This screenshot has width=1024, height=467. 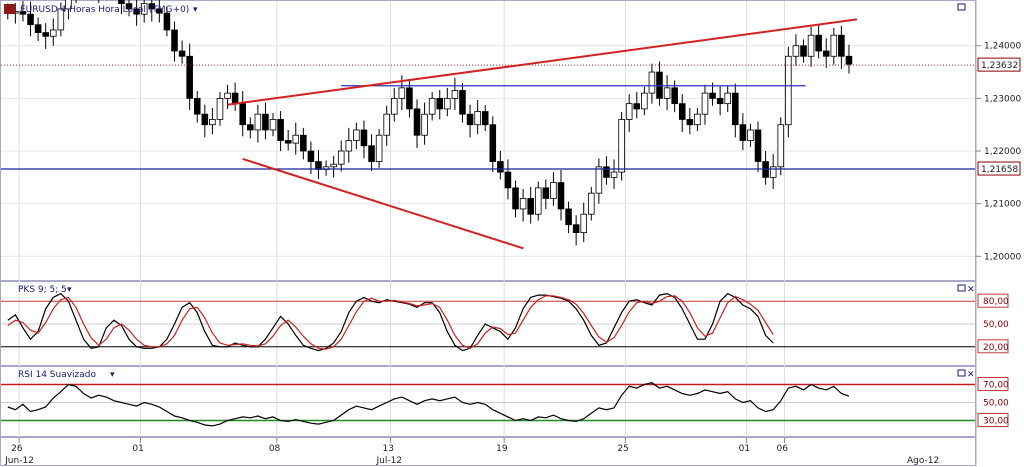 I want to click on rsi-panel-frame, so click(x=488, y=401).